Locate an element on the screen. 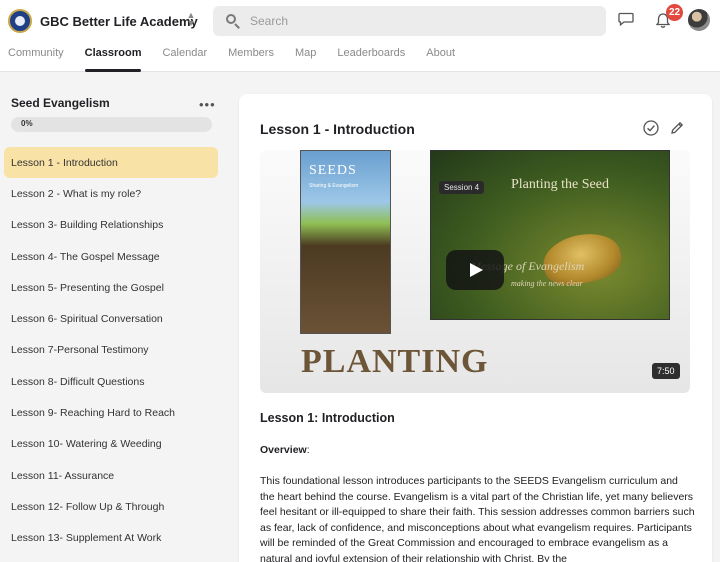 Image resolution: width=720 pixels, height=562 pixels. search-bar is located at coordinates (409, 21).